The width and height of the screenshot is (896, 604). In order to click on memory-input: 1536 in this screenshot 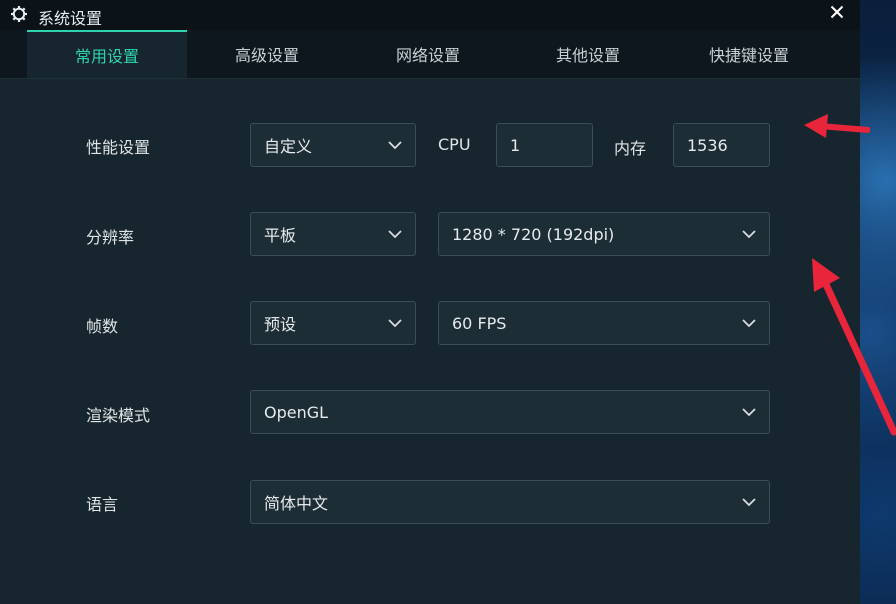, I will do `click(721, 145)`.